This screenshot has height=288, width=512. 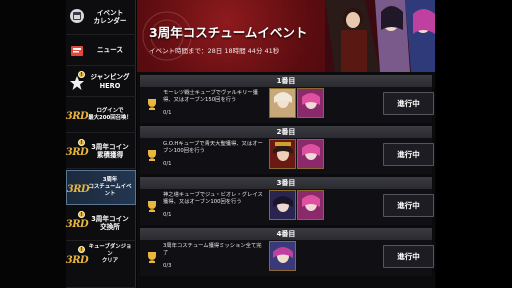 I want to click on mission-card: 4番目 3周年コスチューム獲得ミッション全て完了 0/3 進行中, so click(x=287, y=252).